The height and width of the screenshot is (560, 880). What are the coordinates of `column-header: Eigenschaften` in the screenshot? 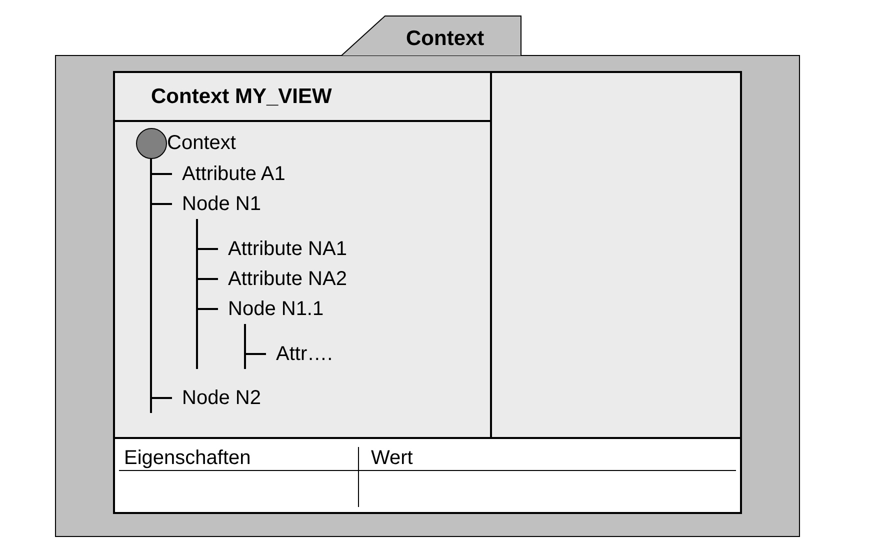 It's located at (187, 458).